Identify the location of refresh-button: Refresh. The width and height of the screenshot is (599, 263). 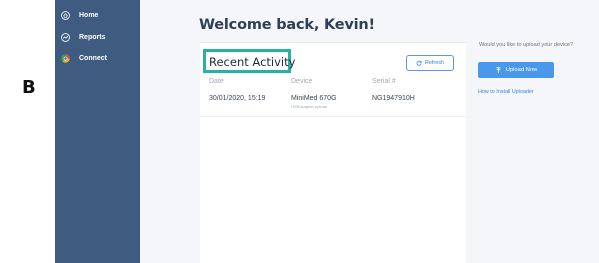
(430, 63).